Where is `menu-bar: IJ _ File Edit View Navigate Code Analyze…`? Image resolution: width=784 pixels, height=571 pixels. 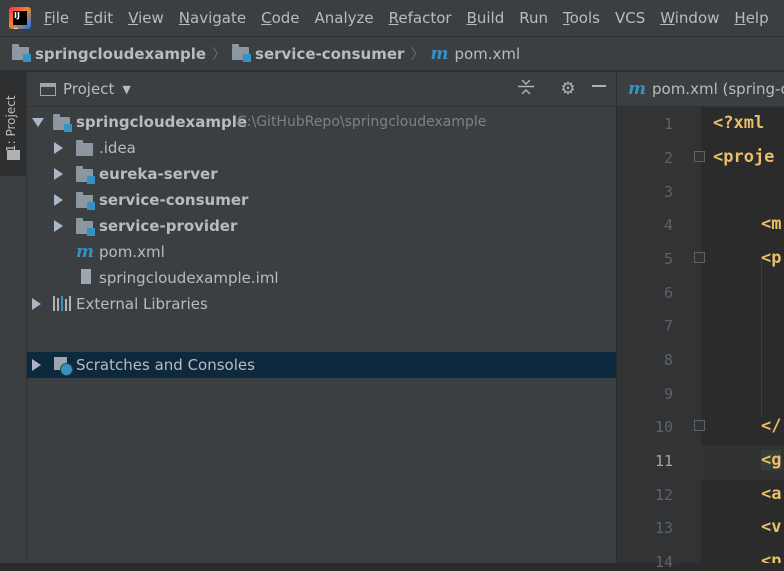 menu-bar: IJ _ File Edit View Navigate Code Analyze… is located at coordinates (392, 18).